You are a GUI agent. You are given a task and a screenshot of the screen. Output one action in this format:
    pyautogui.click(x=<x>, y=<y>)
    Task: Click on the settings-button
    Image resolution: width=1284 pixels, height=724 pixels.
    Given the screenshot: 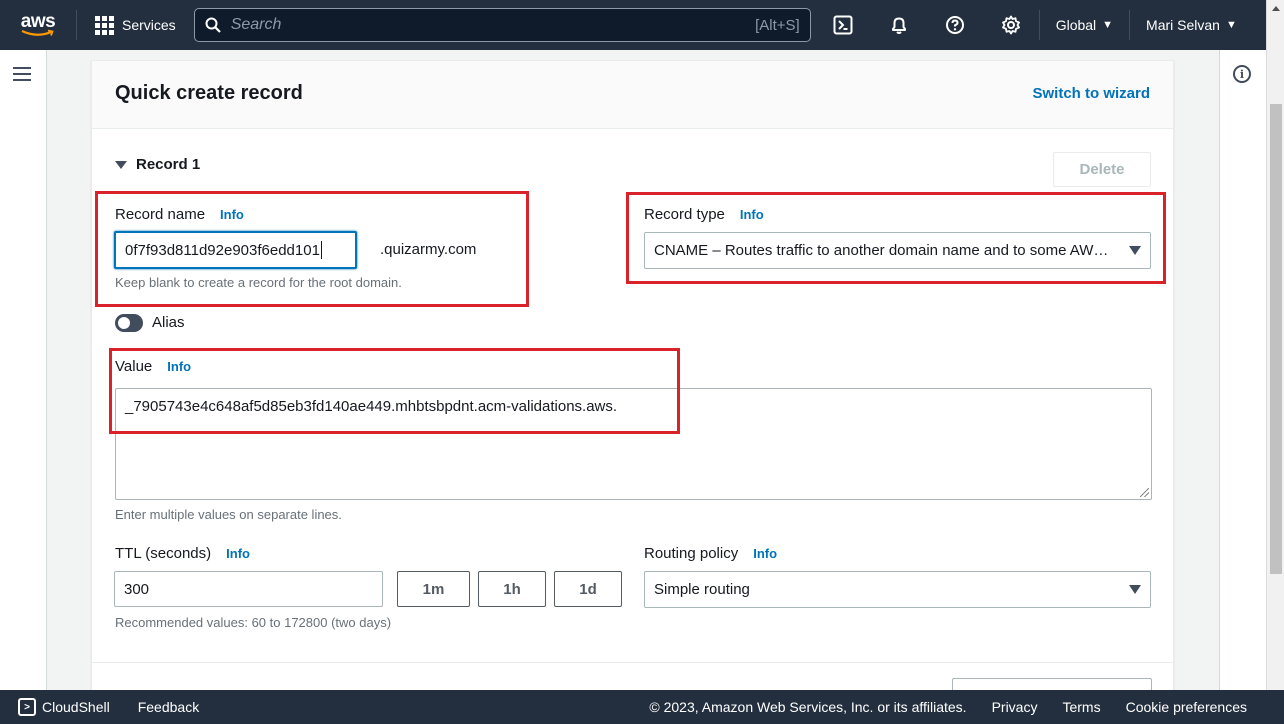 What is the action you would take?
    pyautogui.click(x=1011, y=25)
    